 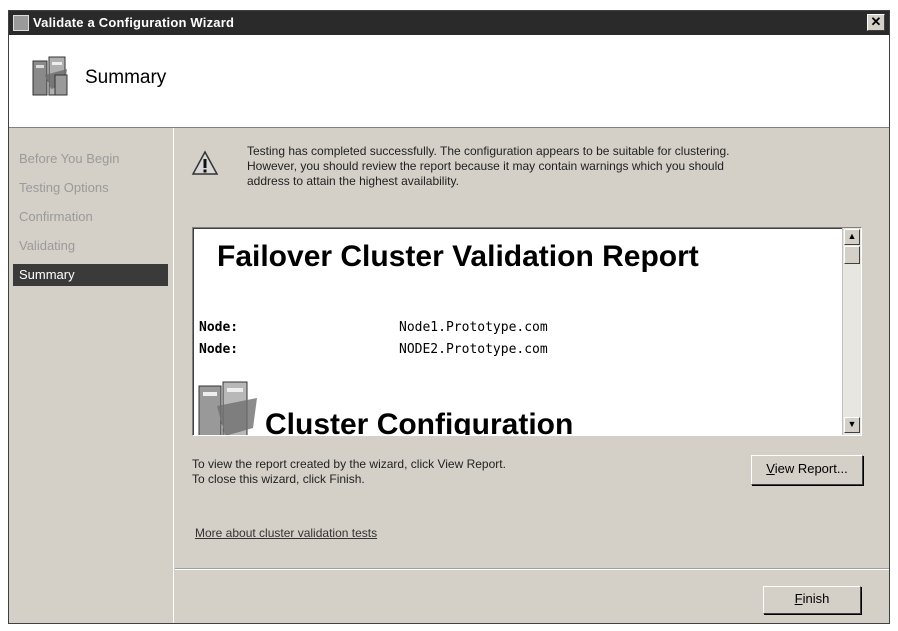 I want to click on report-row-value: Node1.Prototype.com, so click(x=473, y=327).